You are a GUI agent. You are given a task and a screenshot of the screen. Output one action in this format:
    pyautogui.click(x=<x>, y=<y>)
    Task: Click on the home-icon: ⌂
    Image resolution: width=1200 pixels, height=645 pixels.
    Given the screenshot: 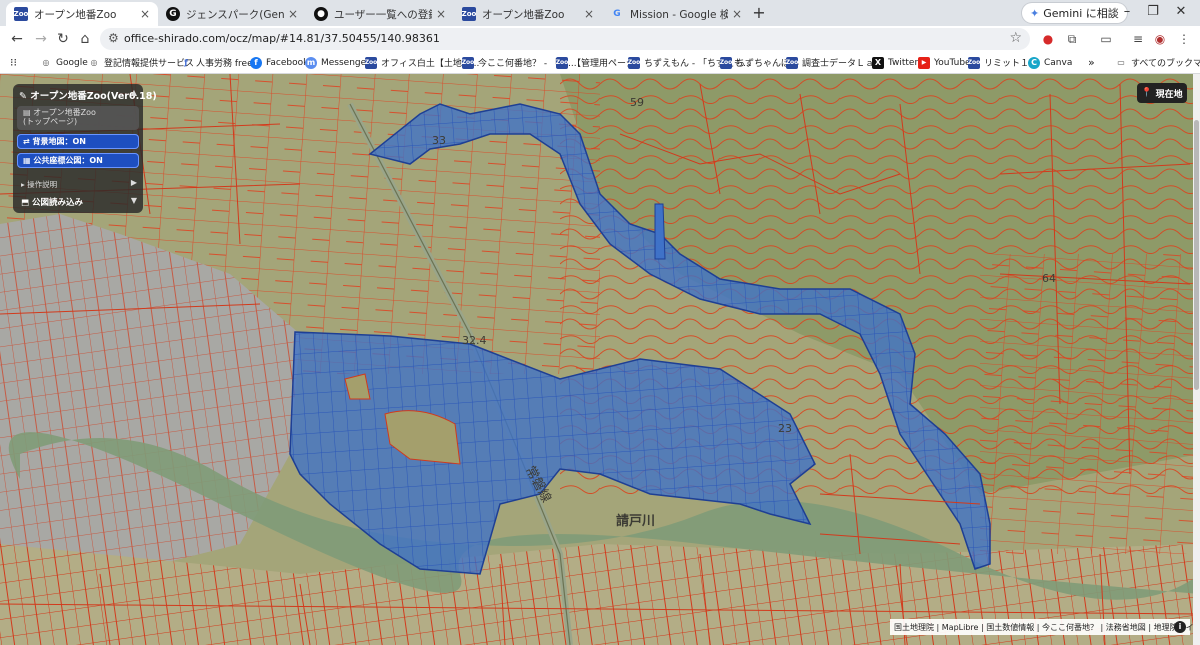 What is the action you would take?
    pyautogui.click(x=85, y=39)
    